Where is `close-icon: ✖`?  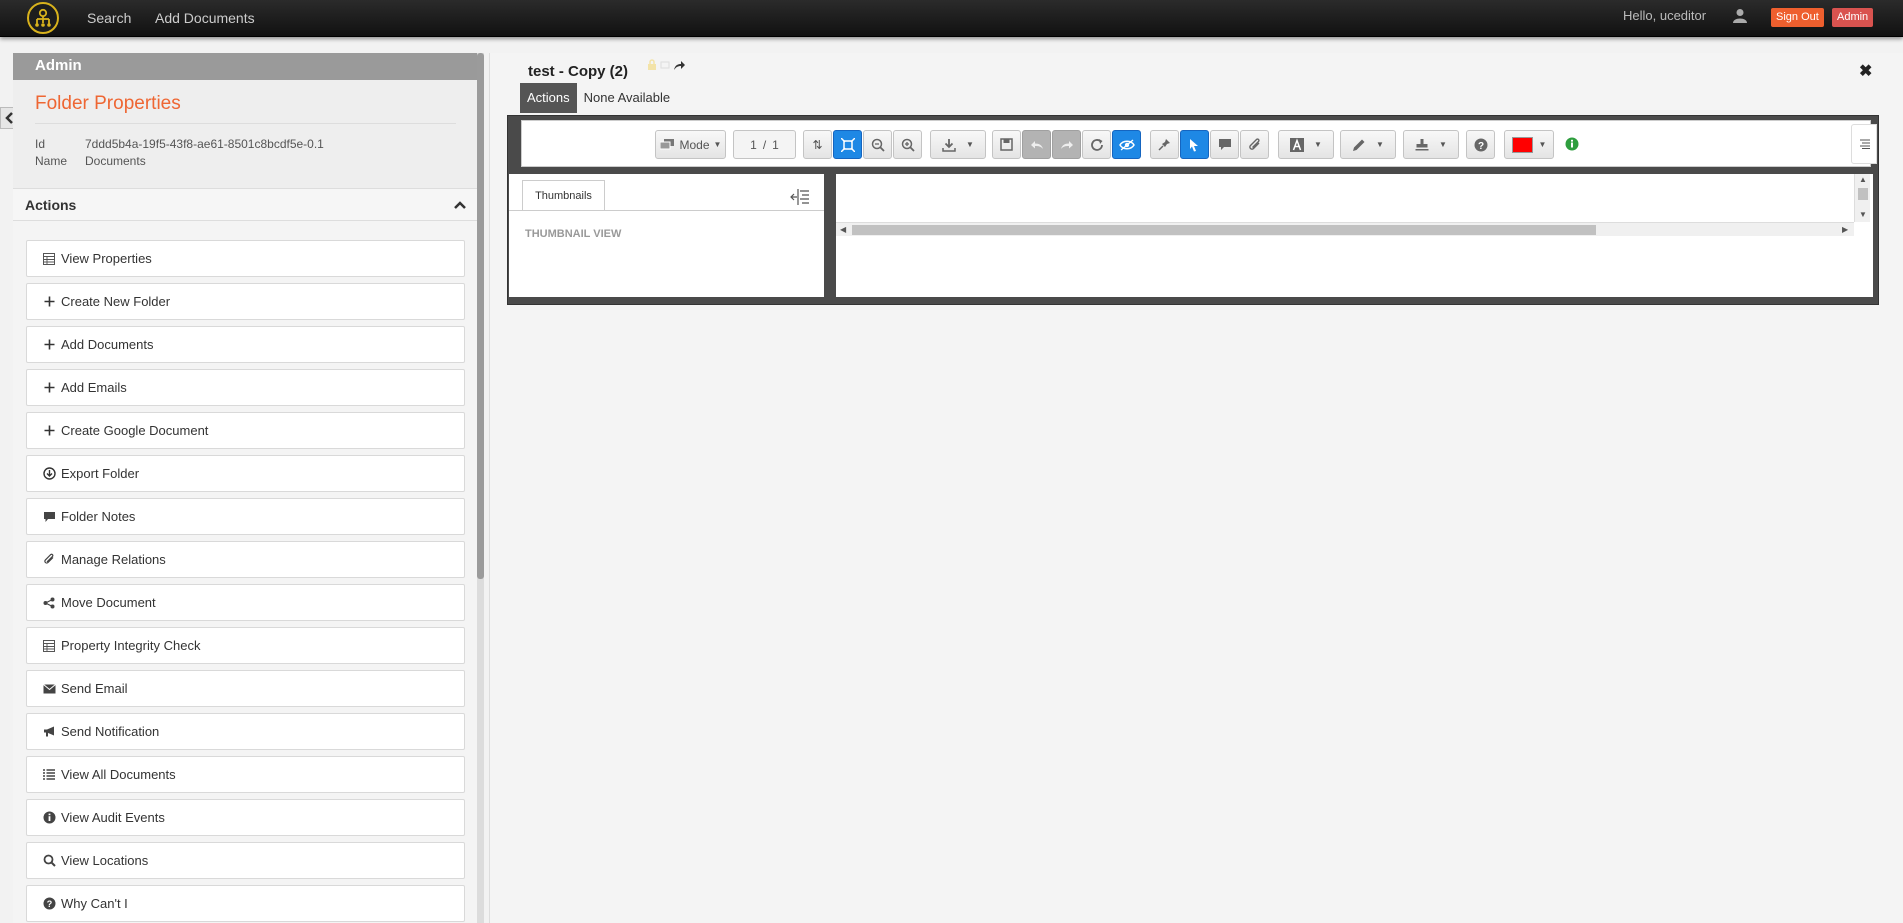 close-icon: ✖ is located at coordinates (1865, 71).